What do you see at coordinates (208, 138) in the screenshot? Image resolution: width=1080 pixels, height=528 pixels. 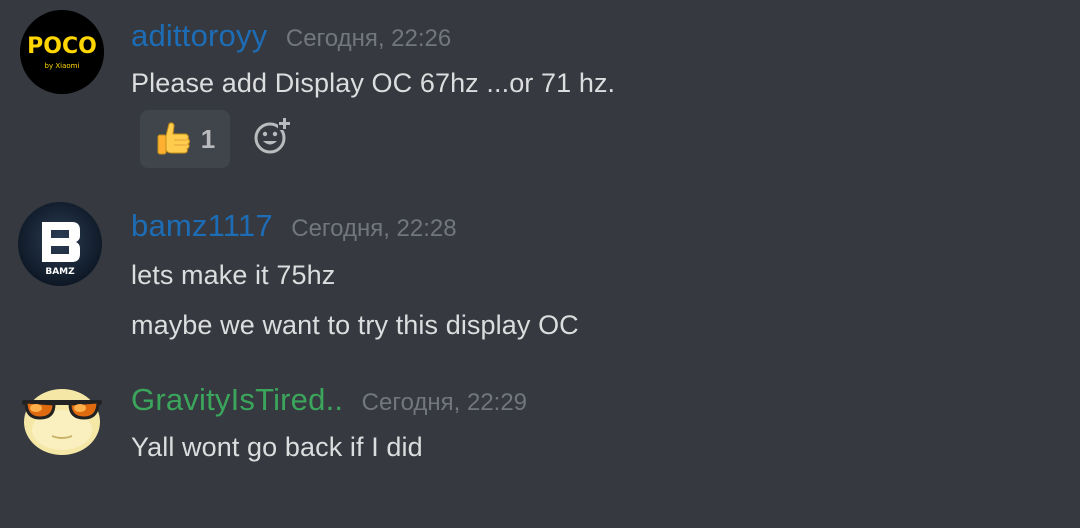 I see `reaction-count: 1` at bounding box center [208, 138].